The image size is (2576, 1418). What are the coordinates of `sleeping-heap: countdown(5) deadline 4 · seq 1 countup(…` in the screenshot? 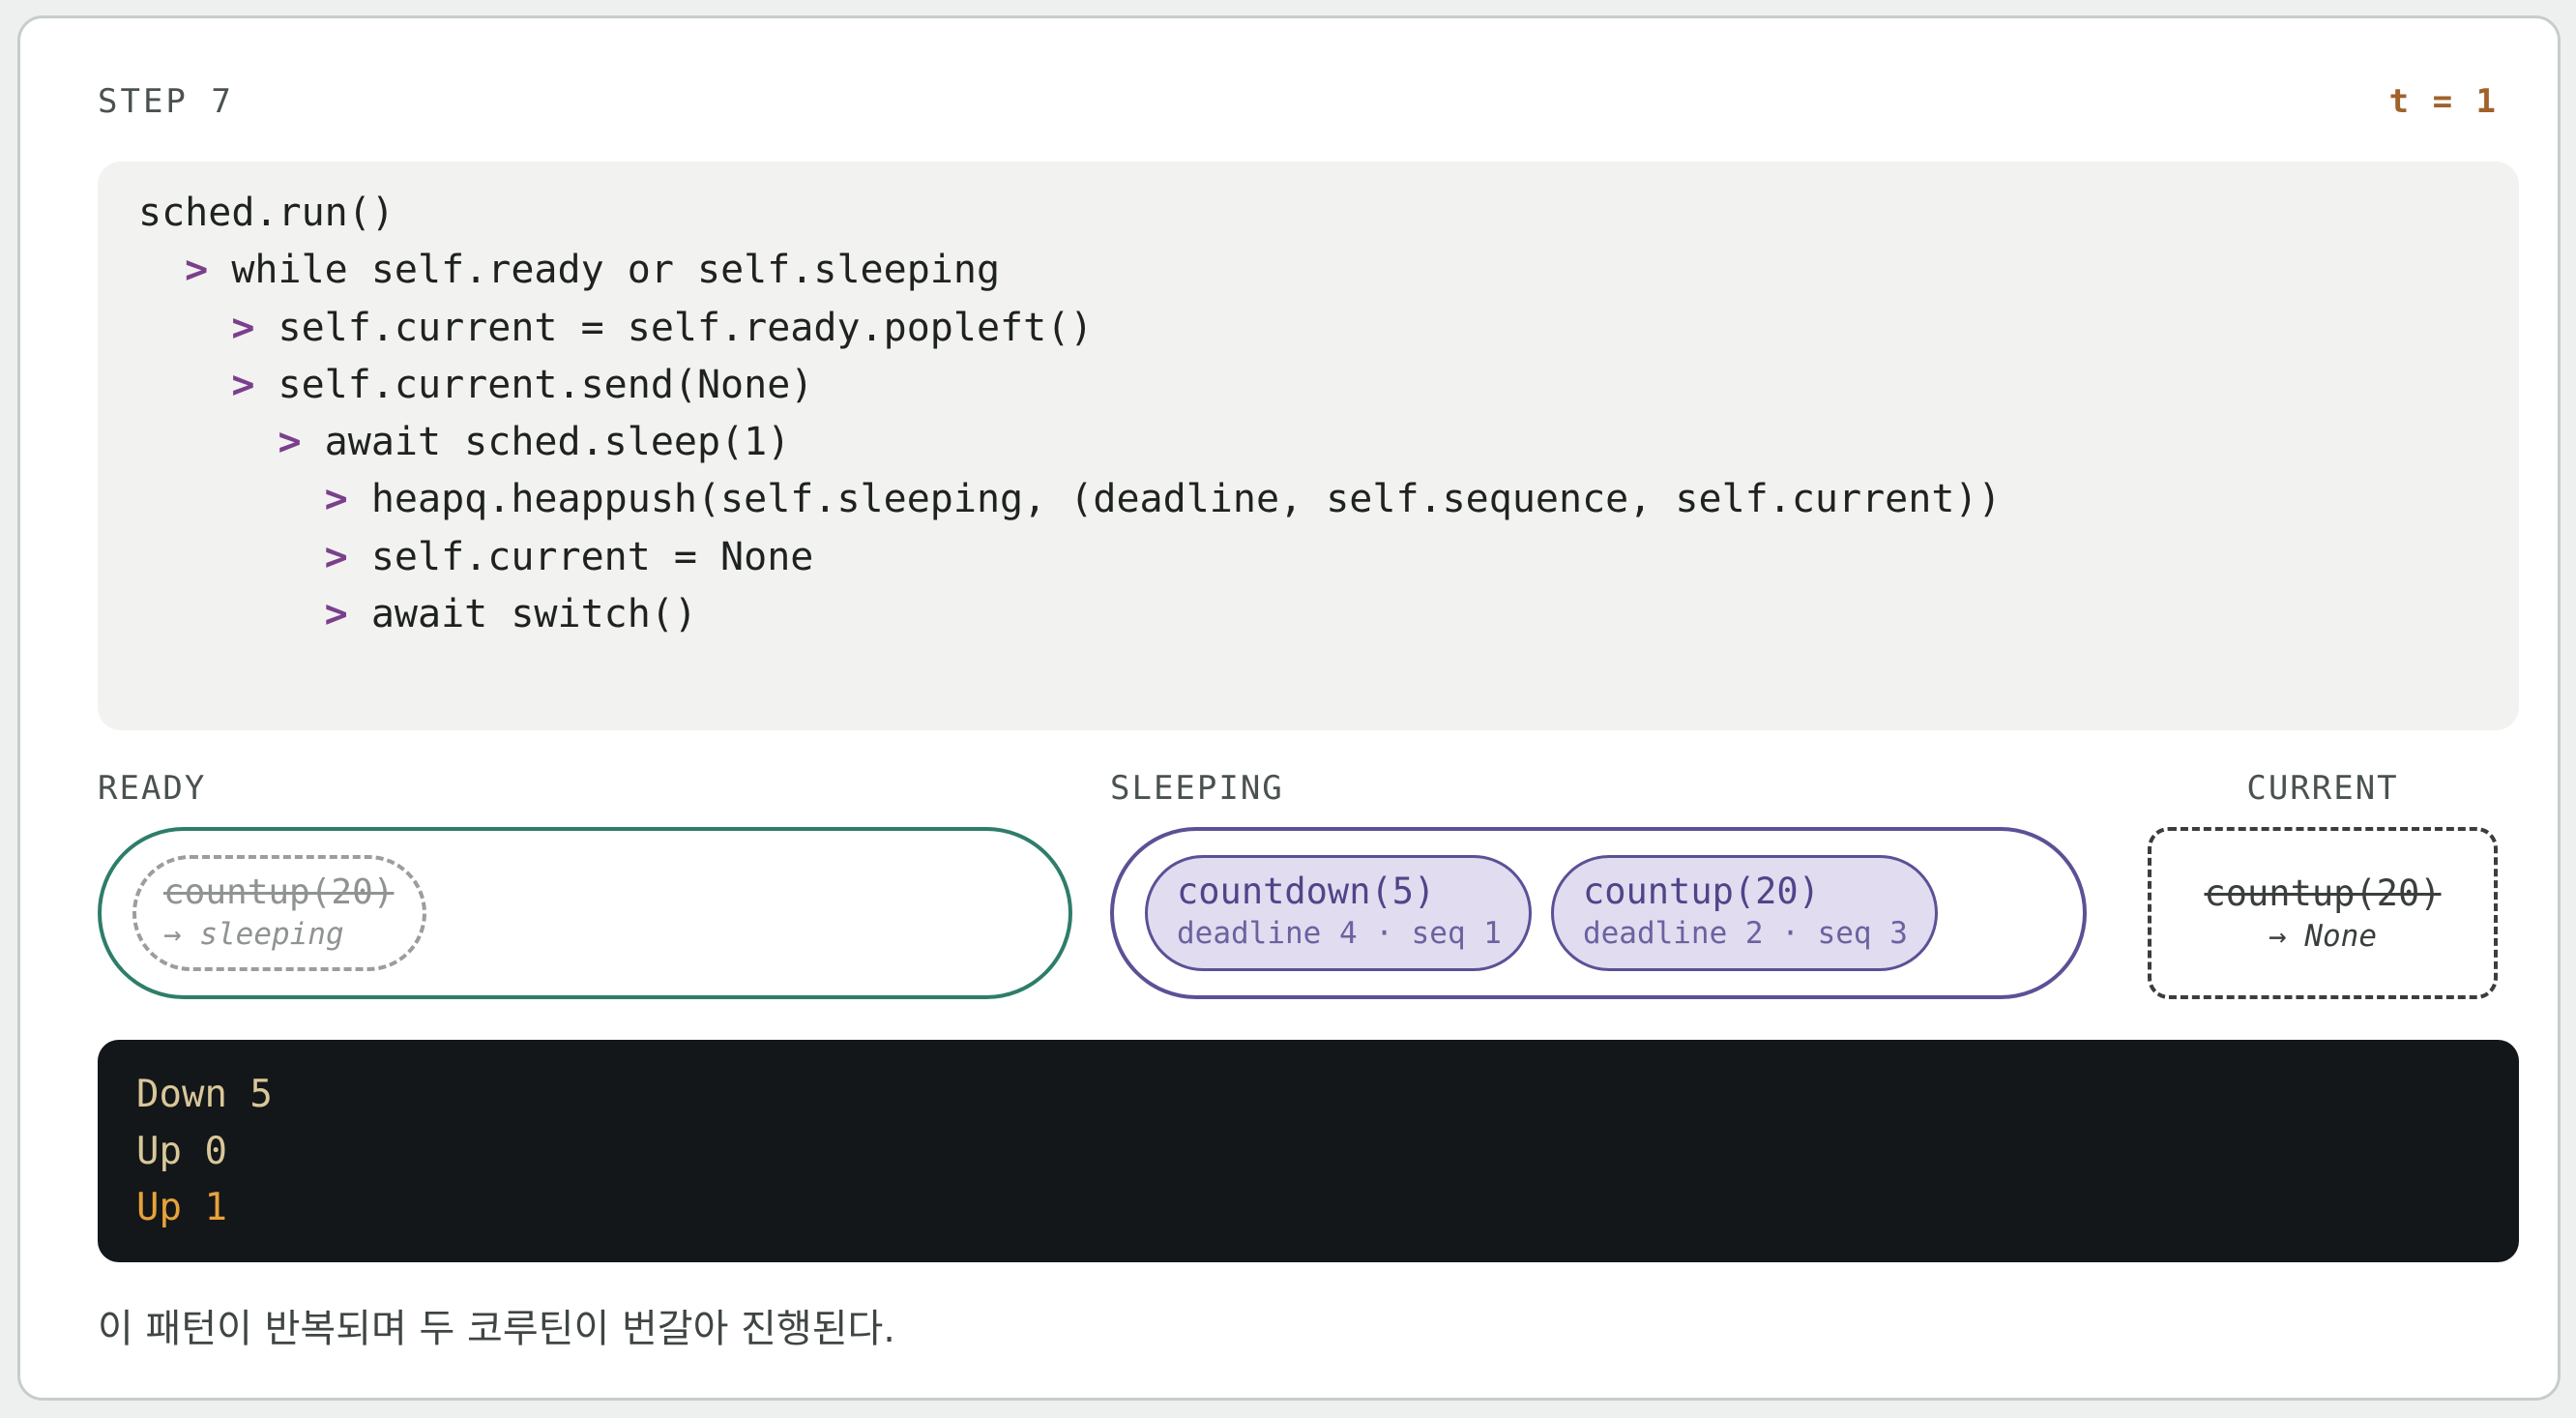 It's located at (1598, 913).